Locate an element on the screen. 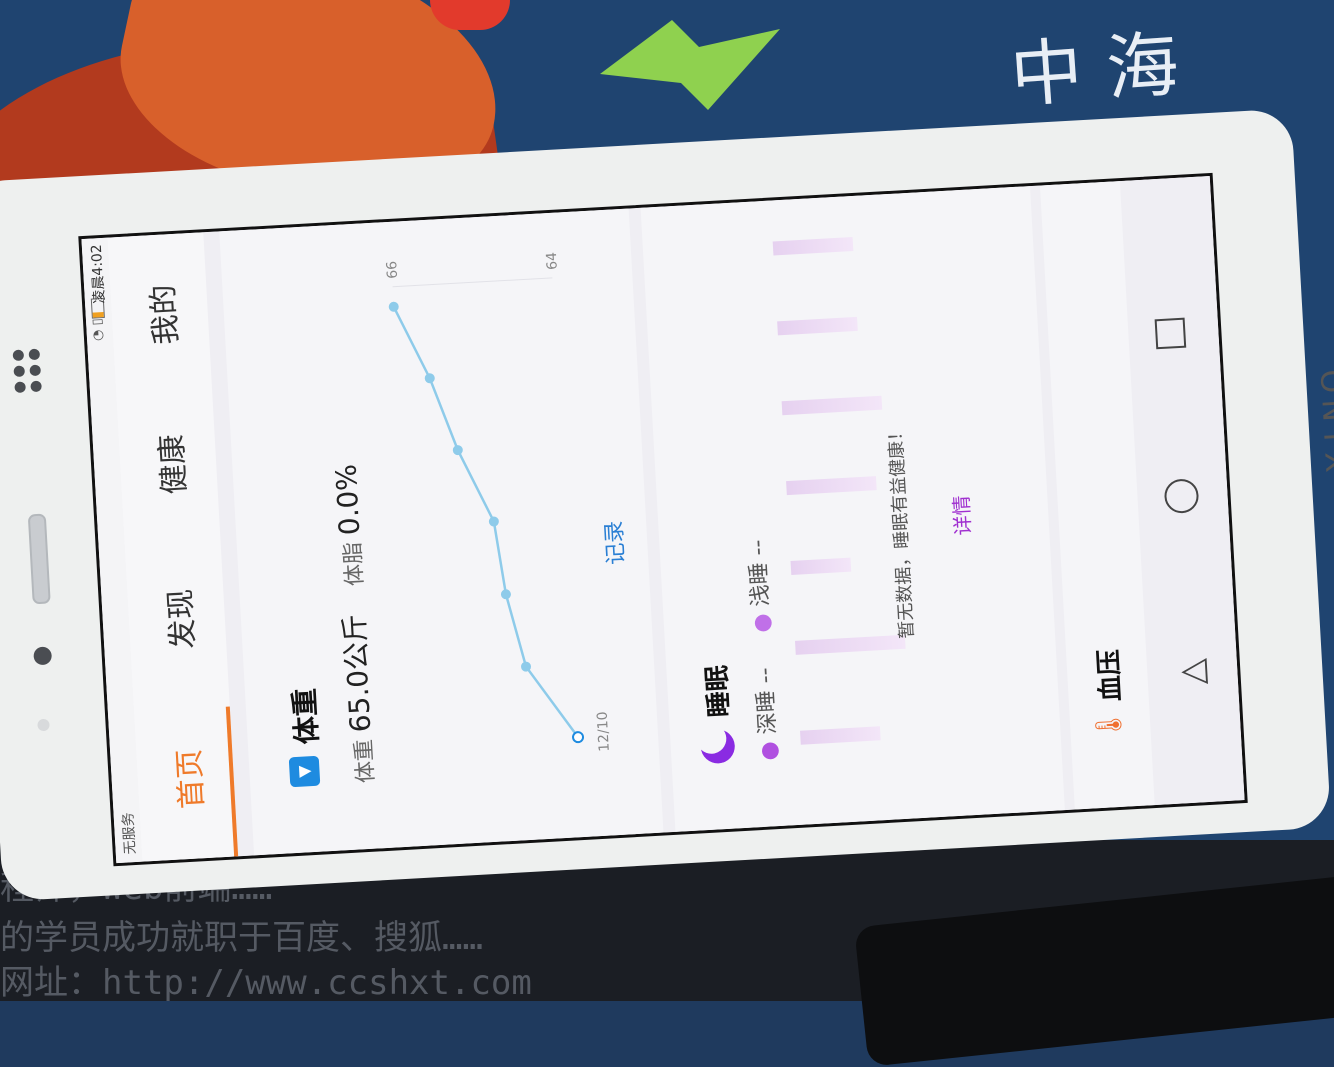  sleep-summary: ● 深睡 -- ● 浅睡 -- is located at coordinates (761, 650).